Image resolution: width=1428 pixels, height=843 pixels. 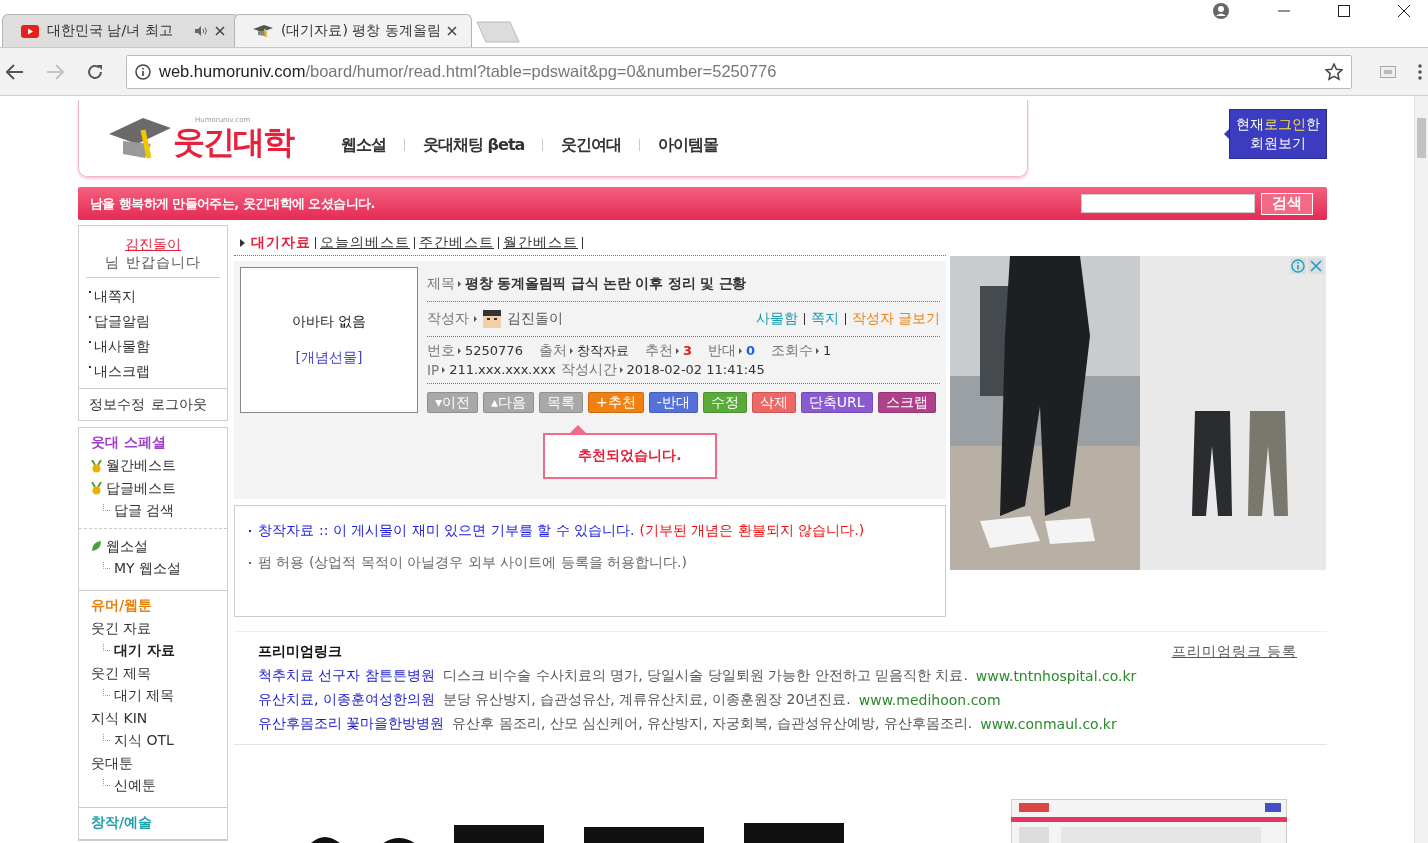 I want to click on board-tab: 월간베스트, so click(x=540, y=243).